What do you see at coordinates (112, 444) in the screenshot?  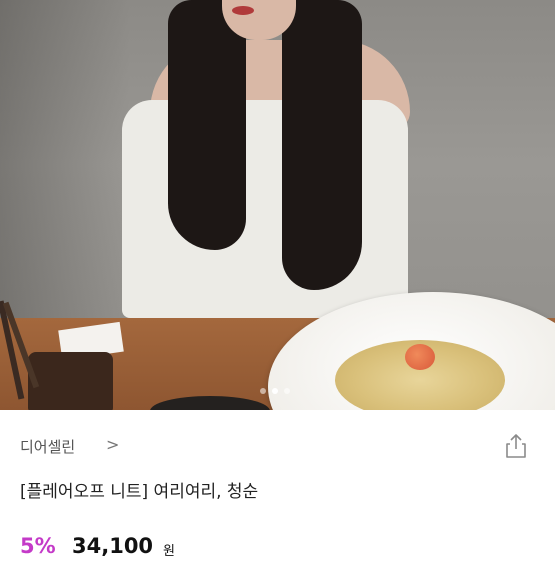 I see `chevron-right-icon: >` at bounding box center [112, 444].